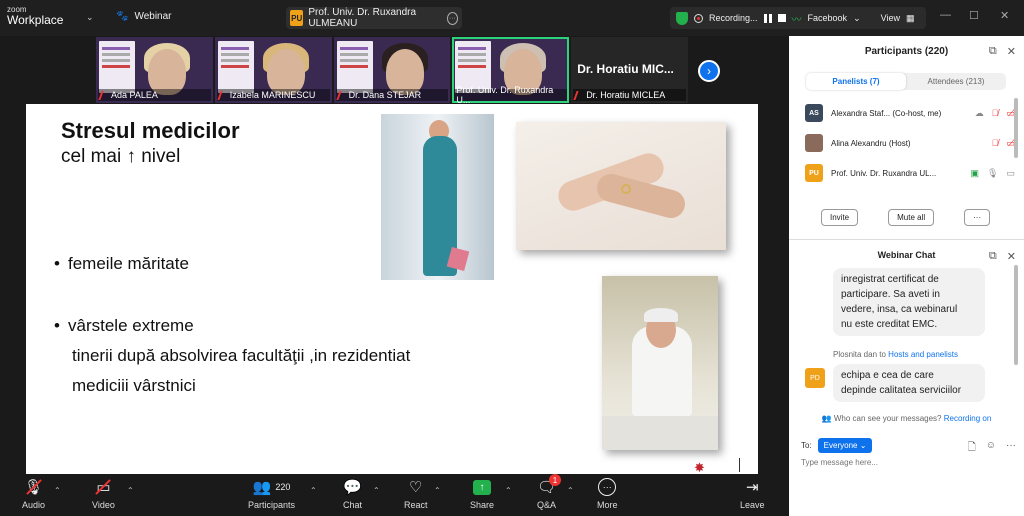 The image size is (1024, 516). Describe the element at coordinates (752, 494) in the screenshot. I see `leave-button: ⇥ Leave` at that location.